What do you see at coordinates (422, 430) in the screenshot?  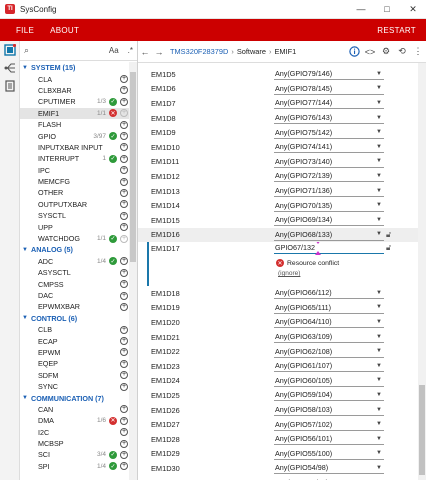 I see `config-scrollbar-thumb` at bounding box center [422, 430].